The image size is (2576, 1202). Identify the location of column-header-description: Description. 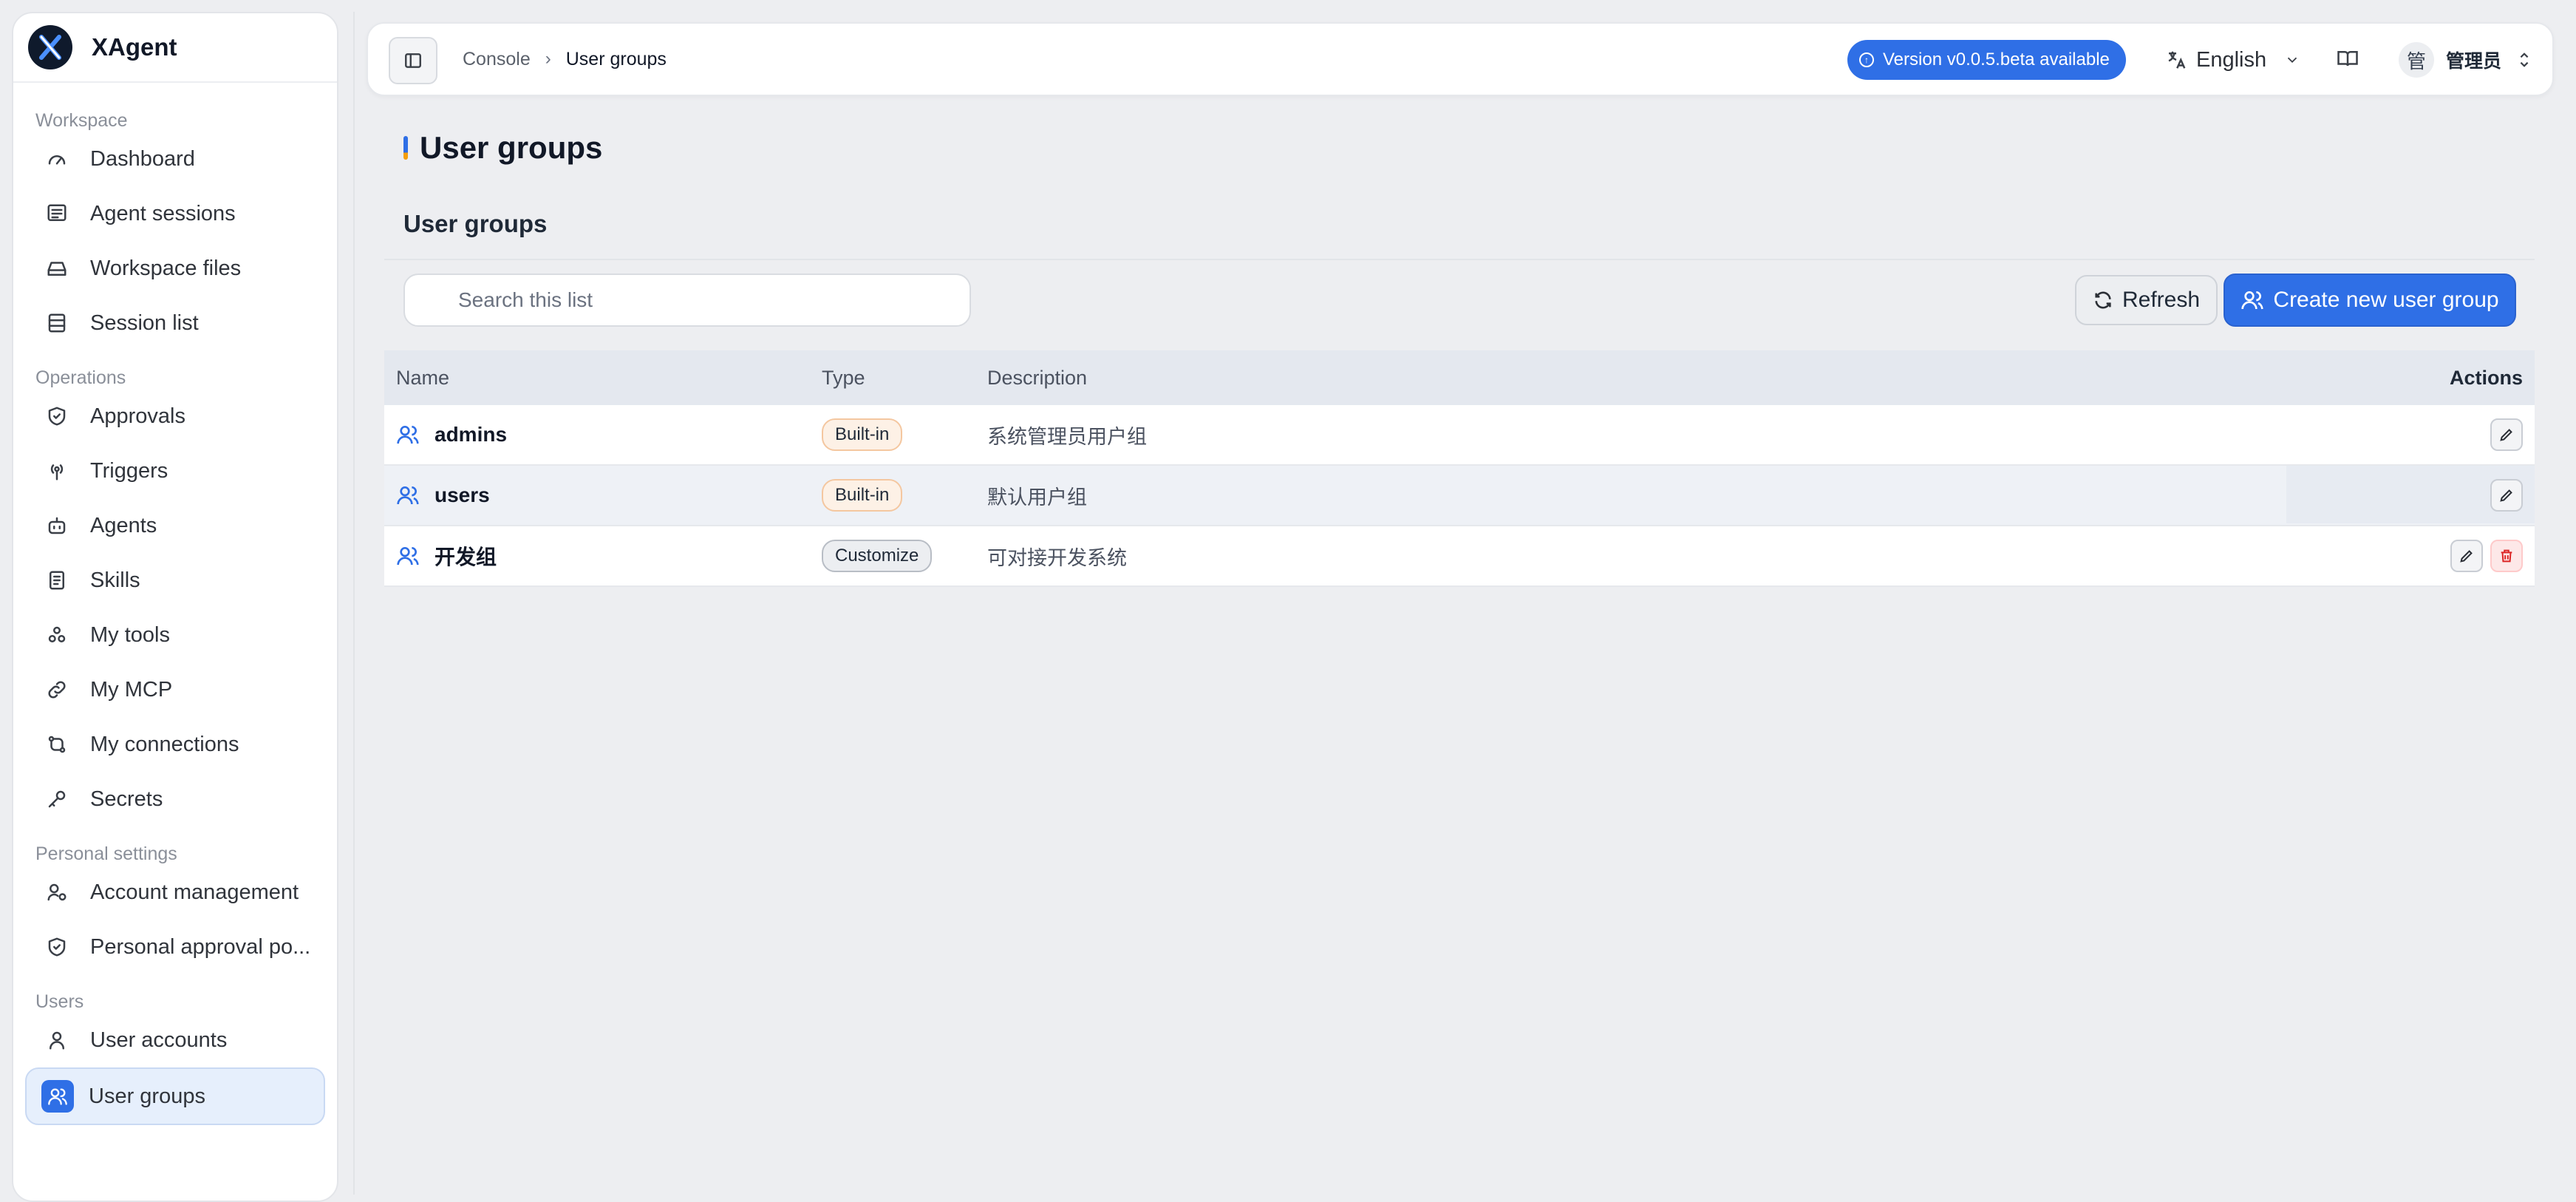
(1037, 378).